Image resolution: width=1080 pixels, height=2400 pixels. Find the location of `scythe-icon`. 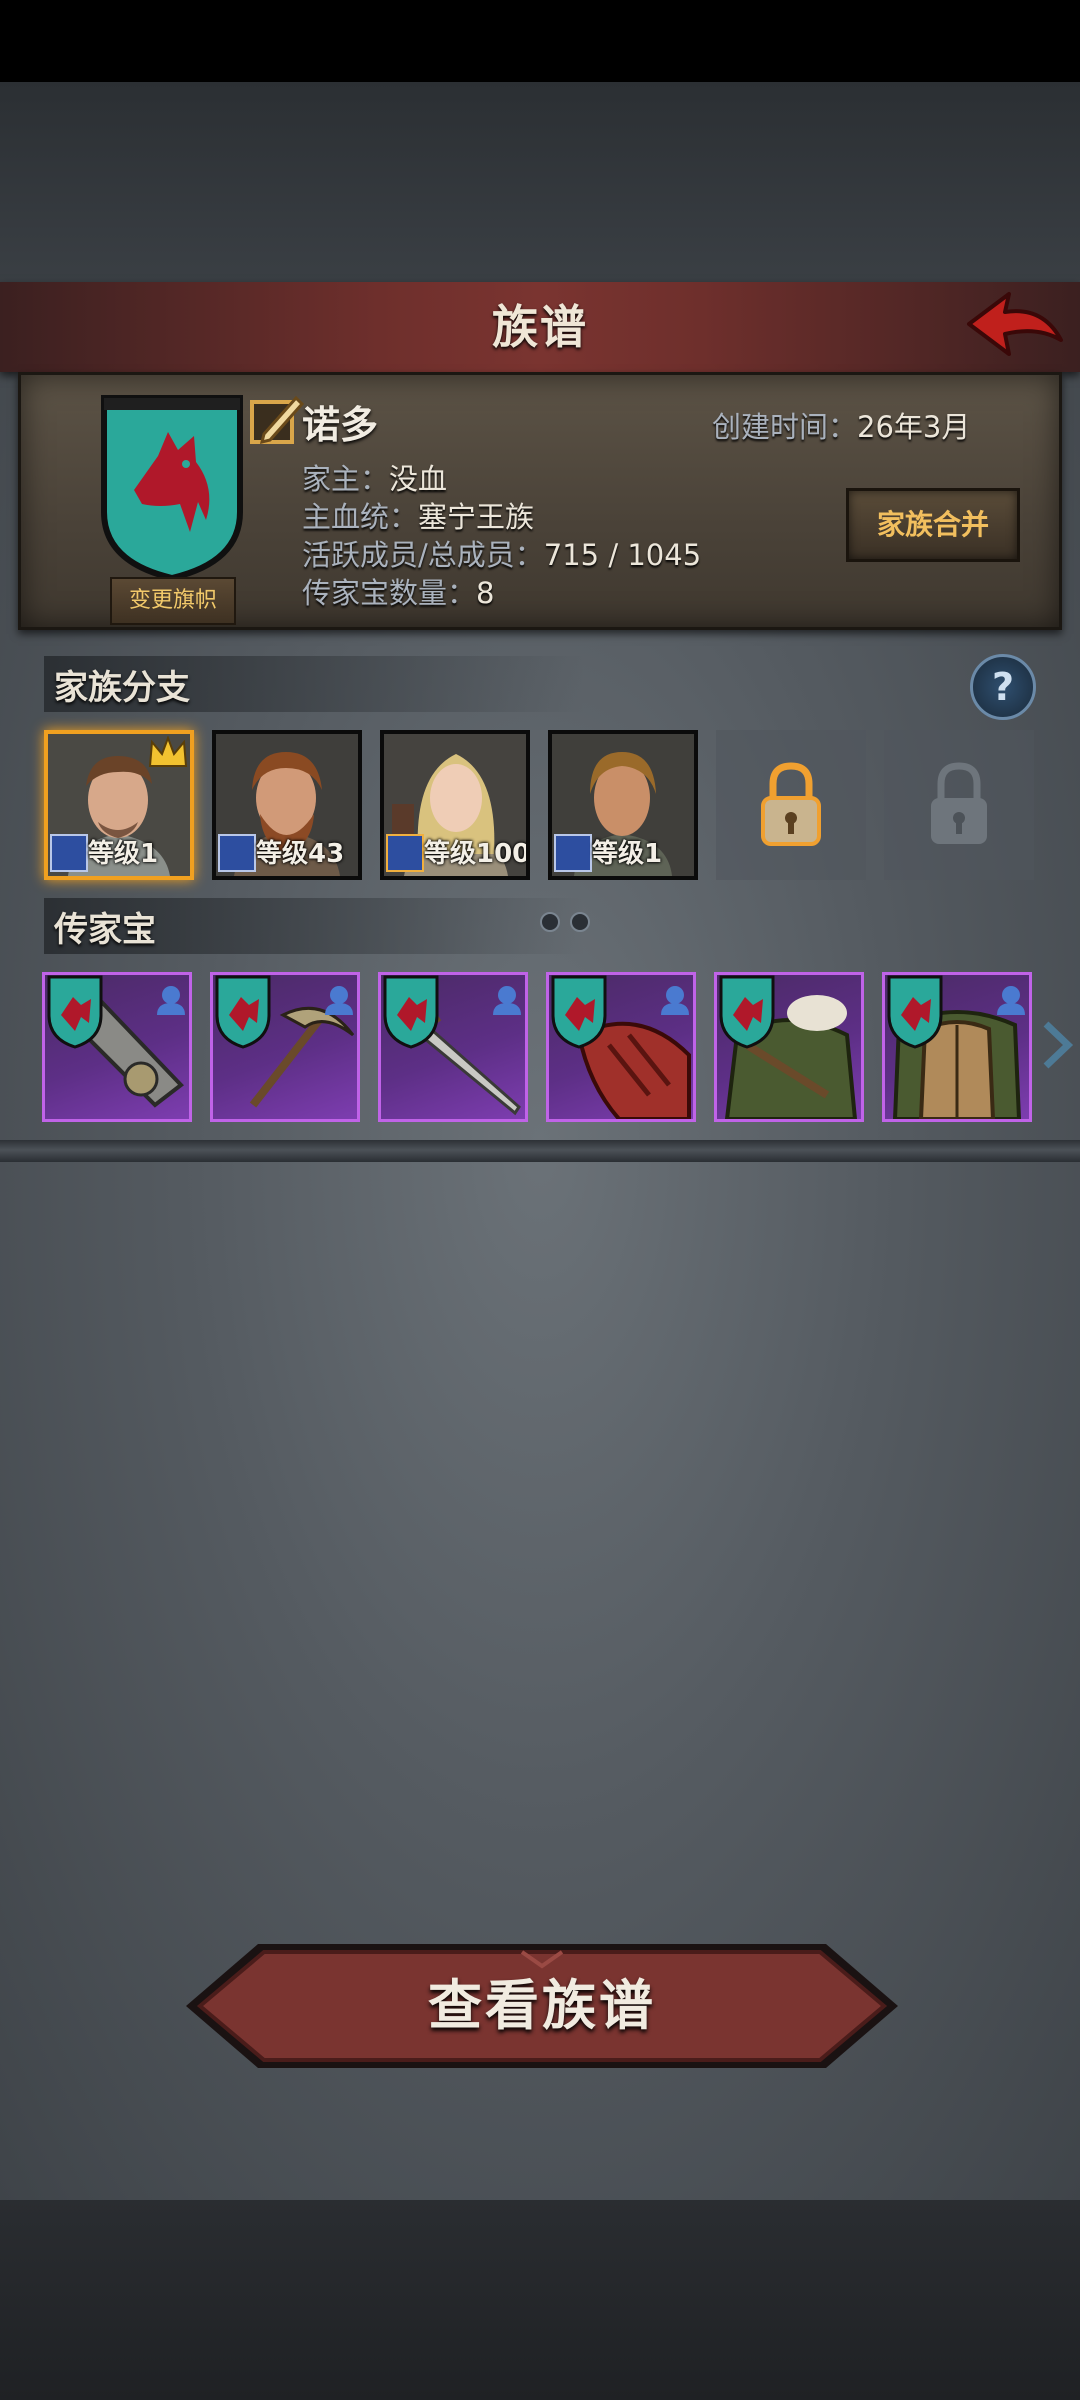

scythe-icon is located at coordinates (285, 1041).